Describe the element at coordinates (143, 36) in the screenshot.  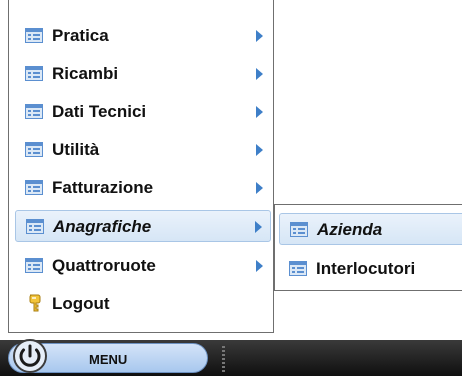
I see `menu-item-pratica: Pratica` at that location.